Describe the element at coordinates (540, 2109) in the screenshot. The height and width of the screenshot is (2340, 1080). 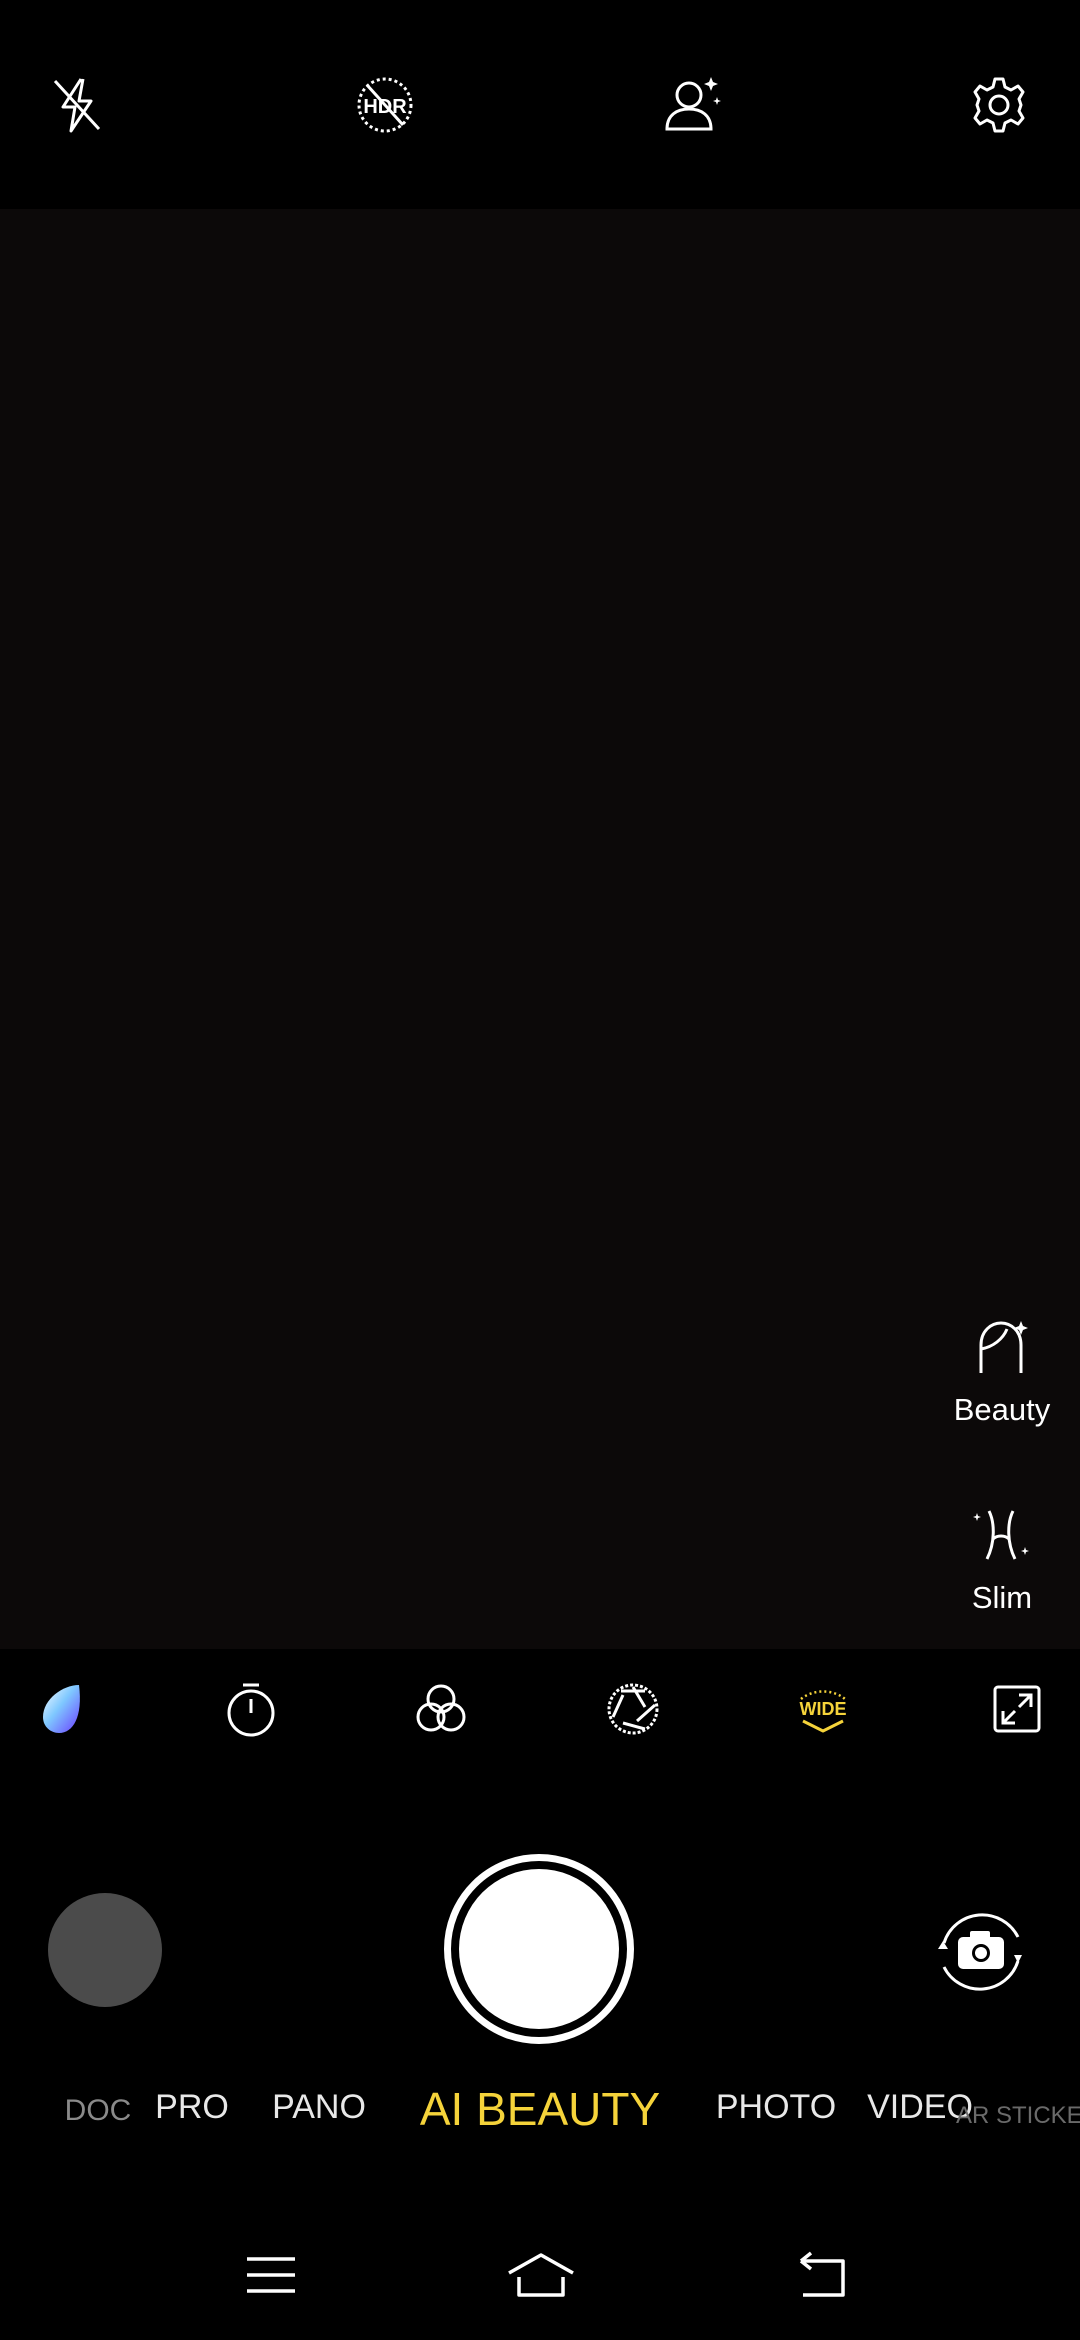
I see `mode-ai-beauty: AI BEAUTY` at that location.